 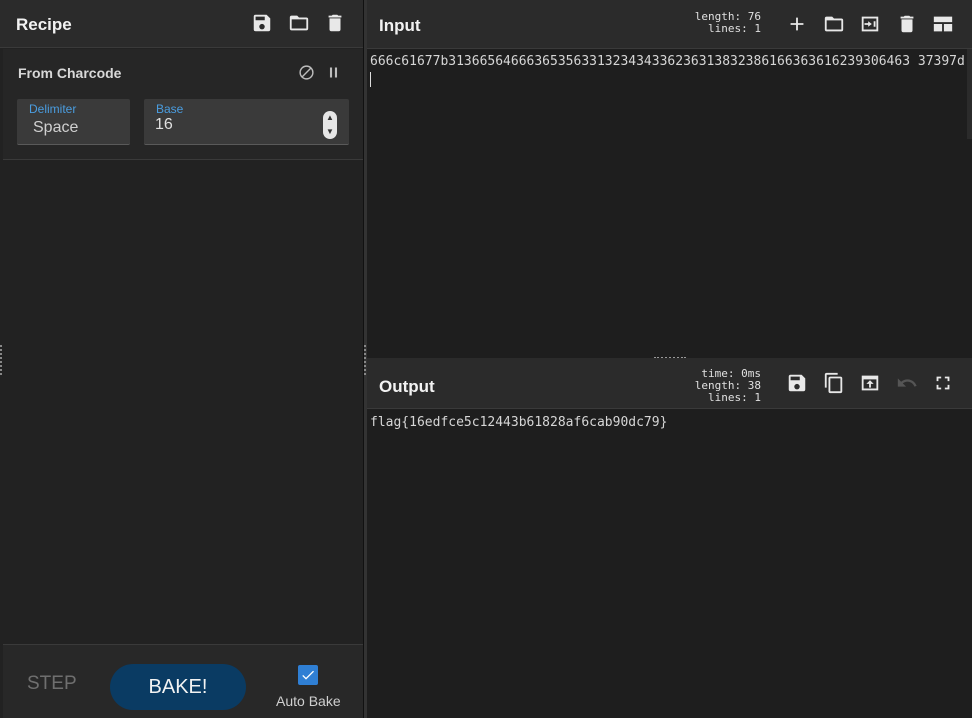 I want to click on open-input-file-button, so click(x=834, y=24).